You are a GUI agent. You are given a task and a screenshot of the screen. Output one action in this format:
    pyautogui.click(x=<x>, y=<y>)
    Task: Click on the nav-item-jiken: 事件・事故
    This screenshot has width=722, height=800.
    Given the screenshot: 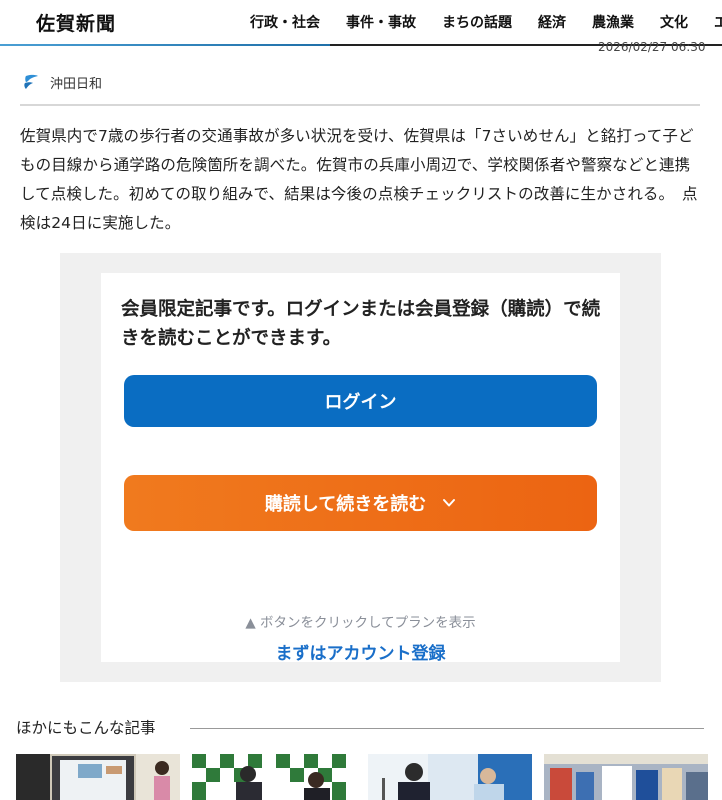 What is the action you would take?
    pyautogui.click(x=381, y=22)
    